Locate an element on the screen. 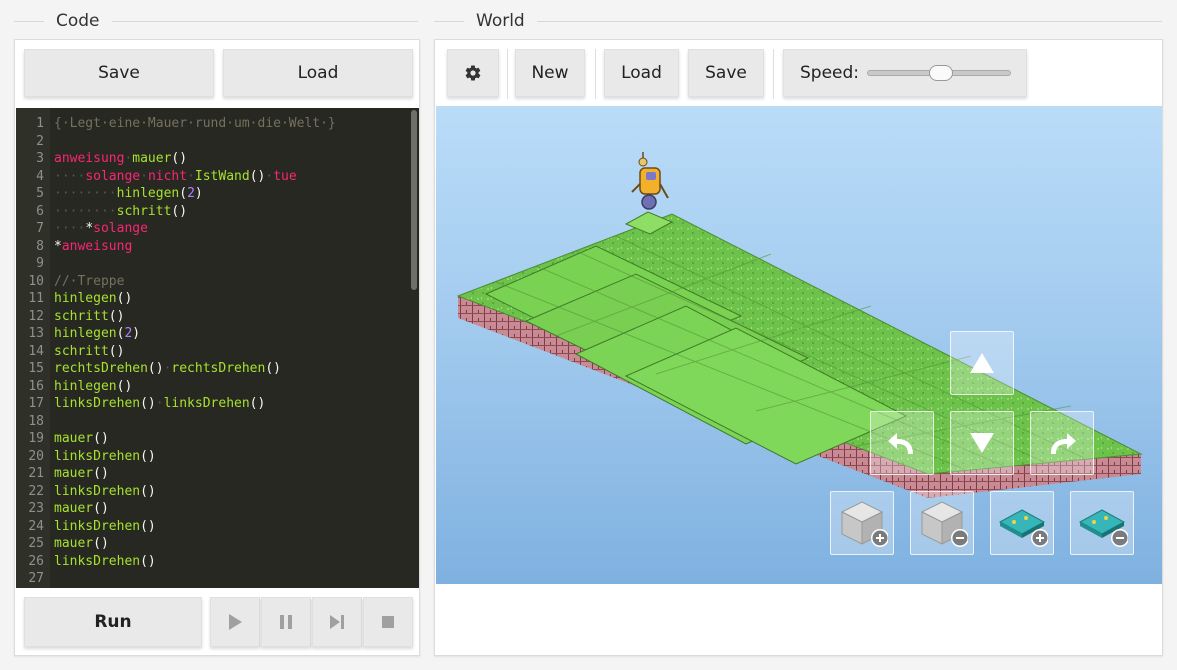  line-number: 13 is located at coordinates (36, 333).